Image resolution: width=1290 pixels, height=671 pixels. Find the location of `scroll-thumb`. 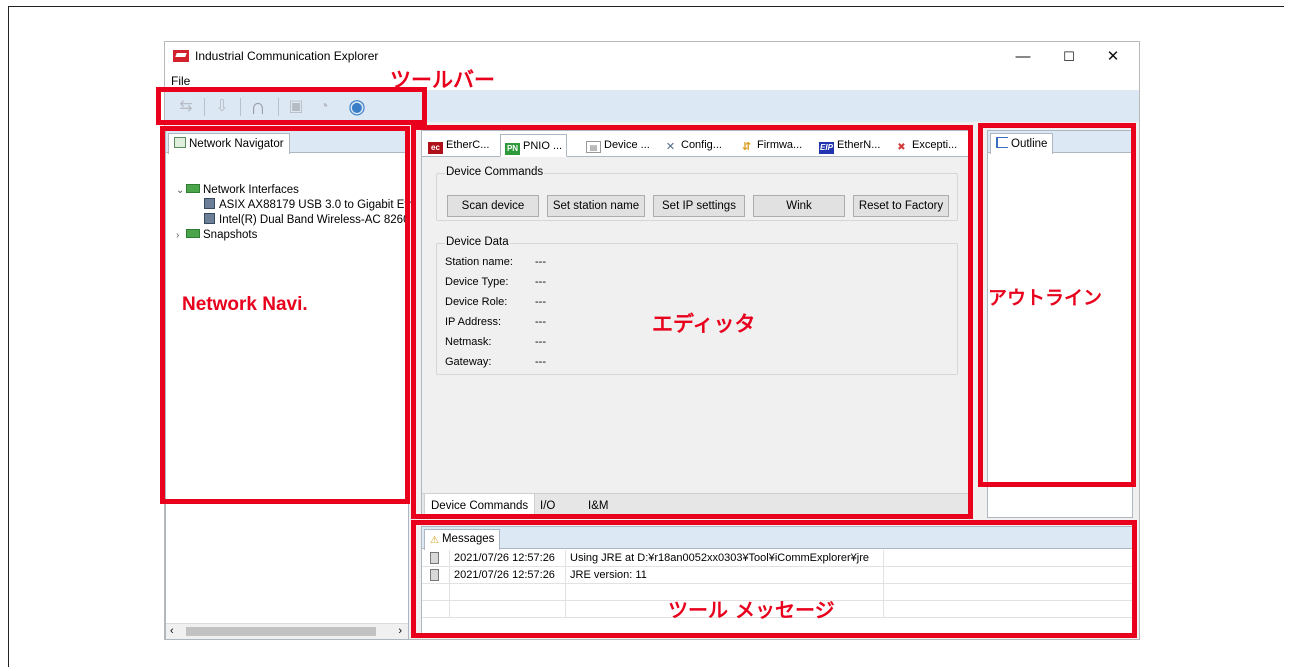

scroll-thumb is located at coordinates (281, 631).